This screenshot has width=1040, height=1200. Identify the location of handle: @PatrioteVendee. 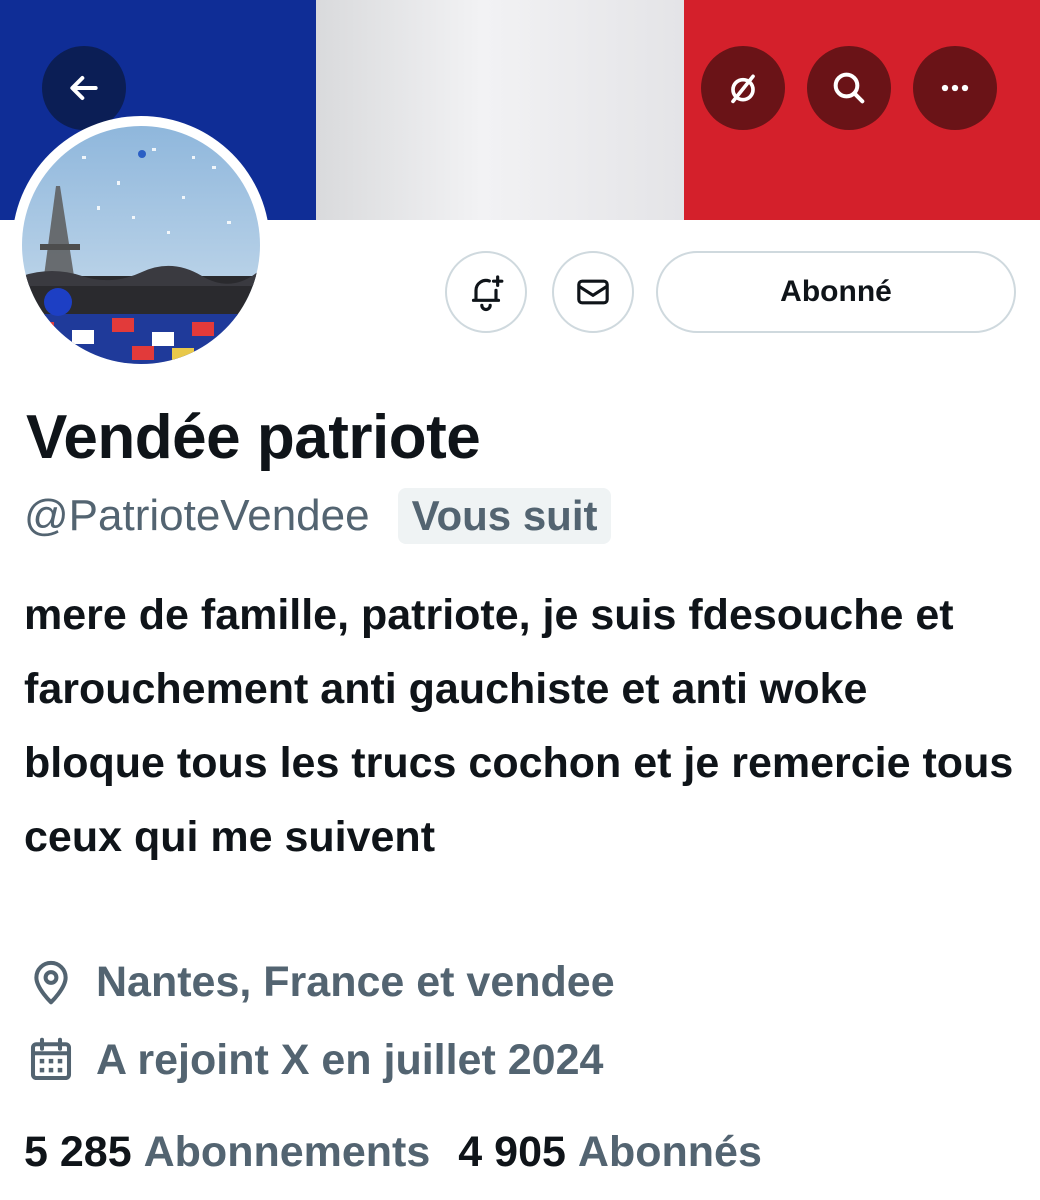
(197, 515).